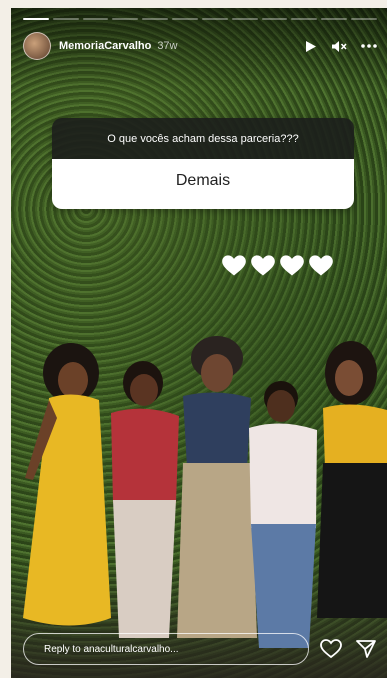  What do you see at coordinates (352, 479) in the screenshot?
I see `person-yellow-tank` at bounding box center [352, 479].